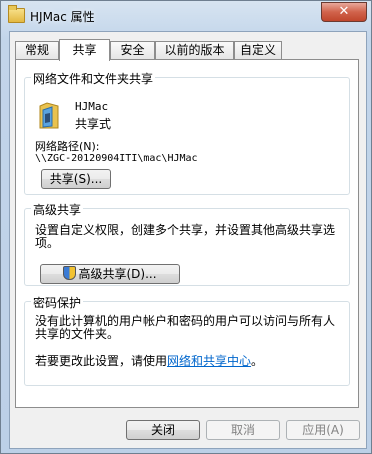  I want to click on tab-sharing: 共享, so click(84, 50).